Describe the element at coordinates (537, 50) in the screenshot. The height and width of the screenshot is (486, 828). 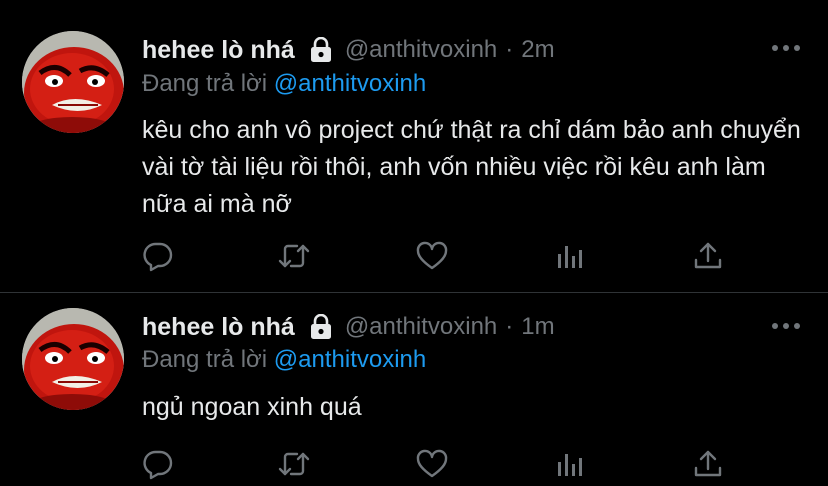
I see `timestamp: 2m` at that location.